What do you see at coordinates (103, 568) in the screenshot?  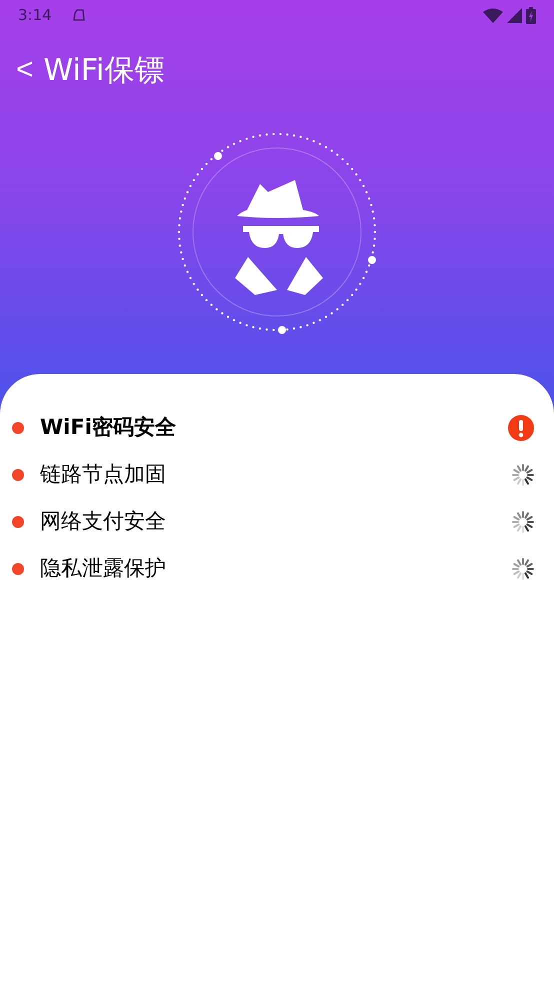 I see `check-label: 隐私泄露保护` at bounding box center [103, 568].